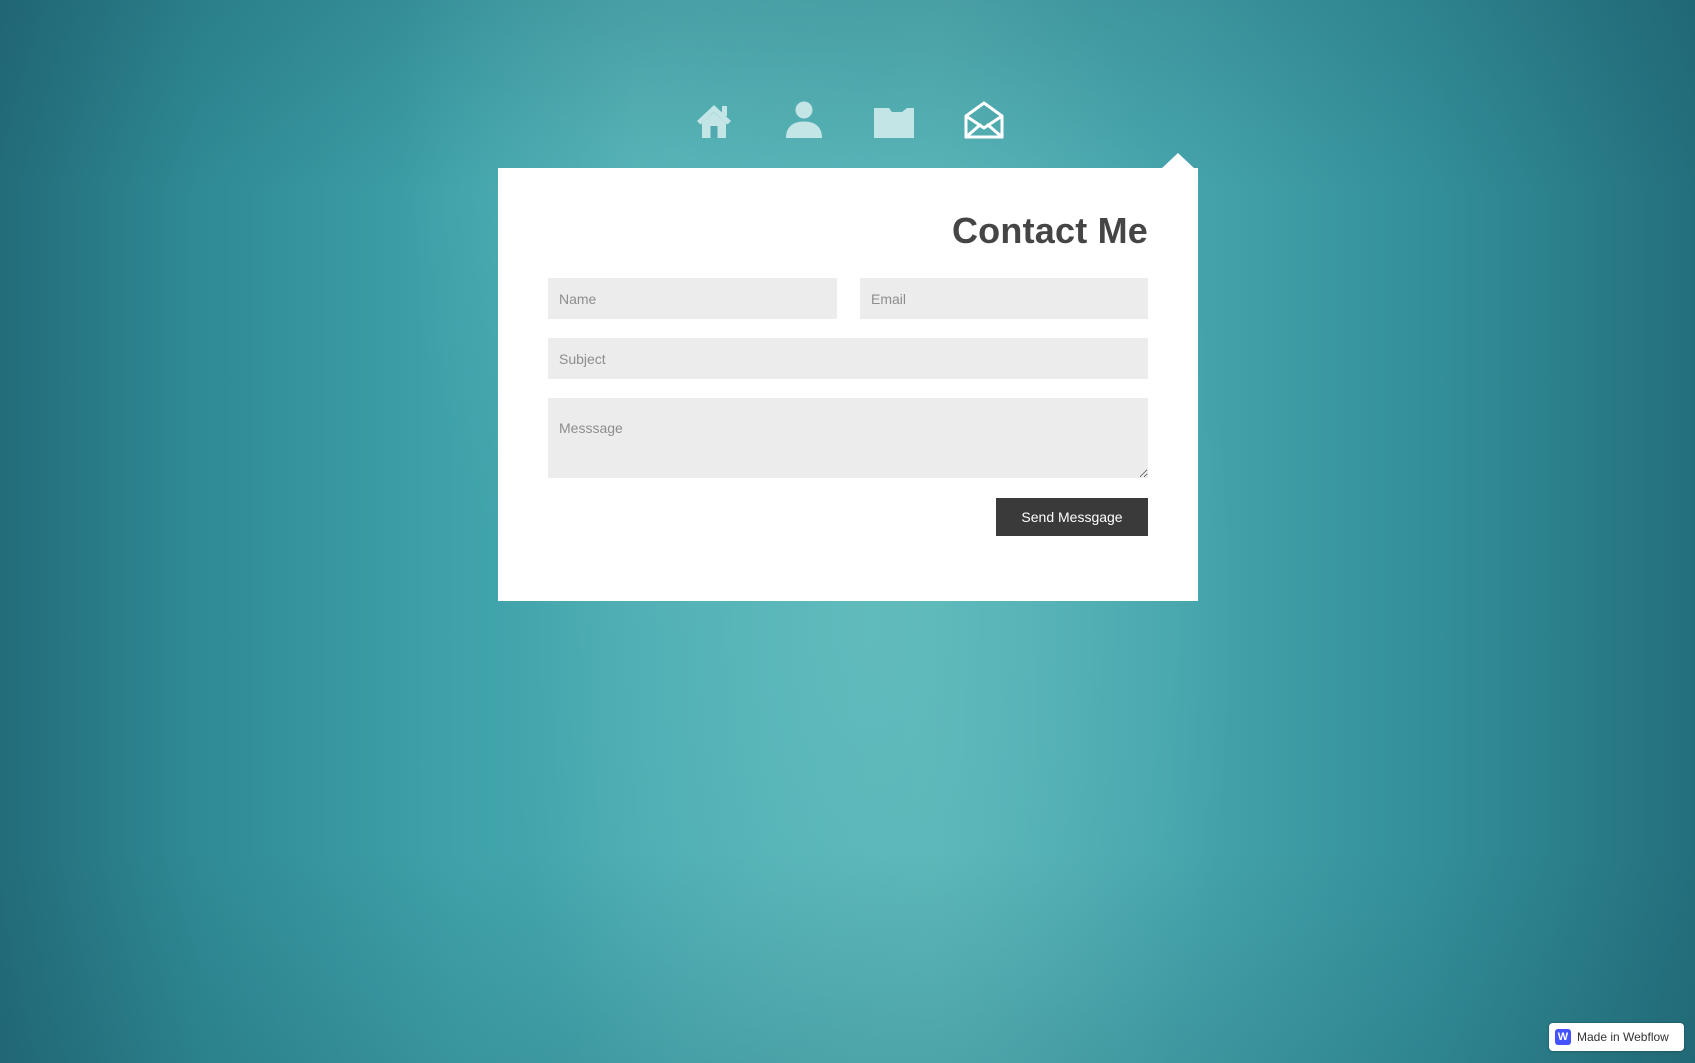 This screenshot has width=1695, height=1063. Describe the element at coordinates (850, 120) in the screenshot. I see `icon-navigation` at that location.